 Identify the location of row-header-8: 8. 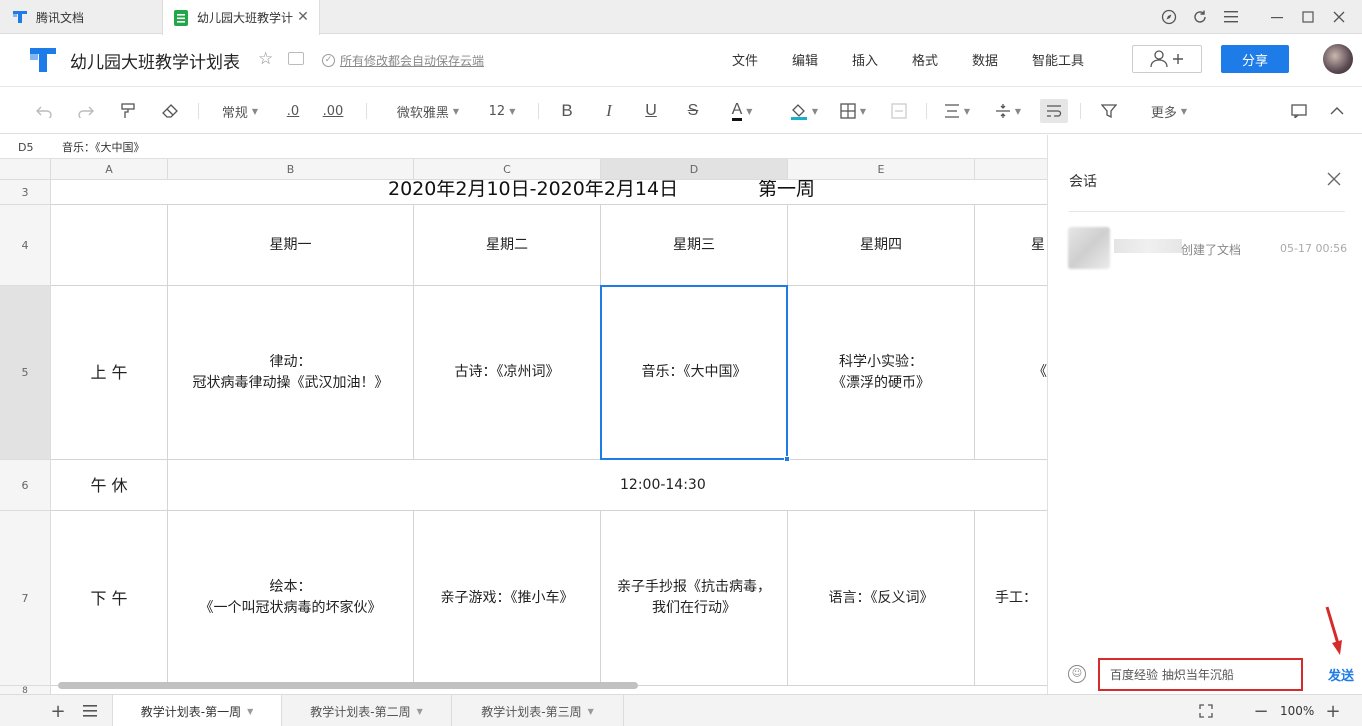
(25, 690).